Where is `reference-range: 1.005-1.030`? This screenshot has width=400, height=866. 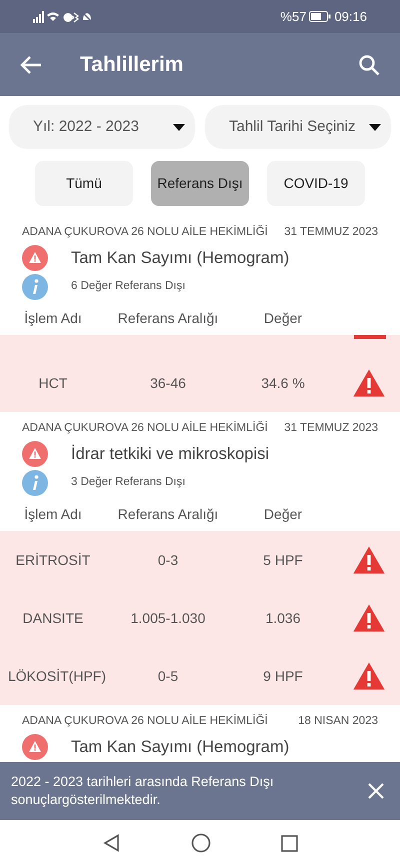
reference-range: 1.005-1.030 is located at coordinates (168, 618).